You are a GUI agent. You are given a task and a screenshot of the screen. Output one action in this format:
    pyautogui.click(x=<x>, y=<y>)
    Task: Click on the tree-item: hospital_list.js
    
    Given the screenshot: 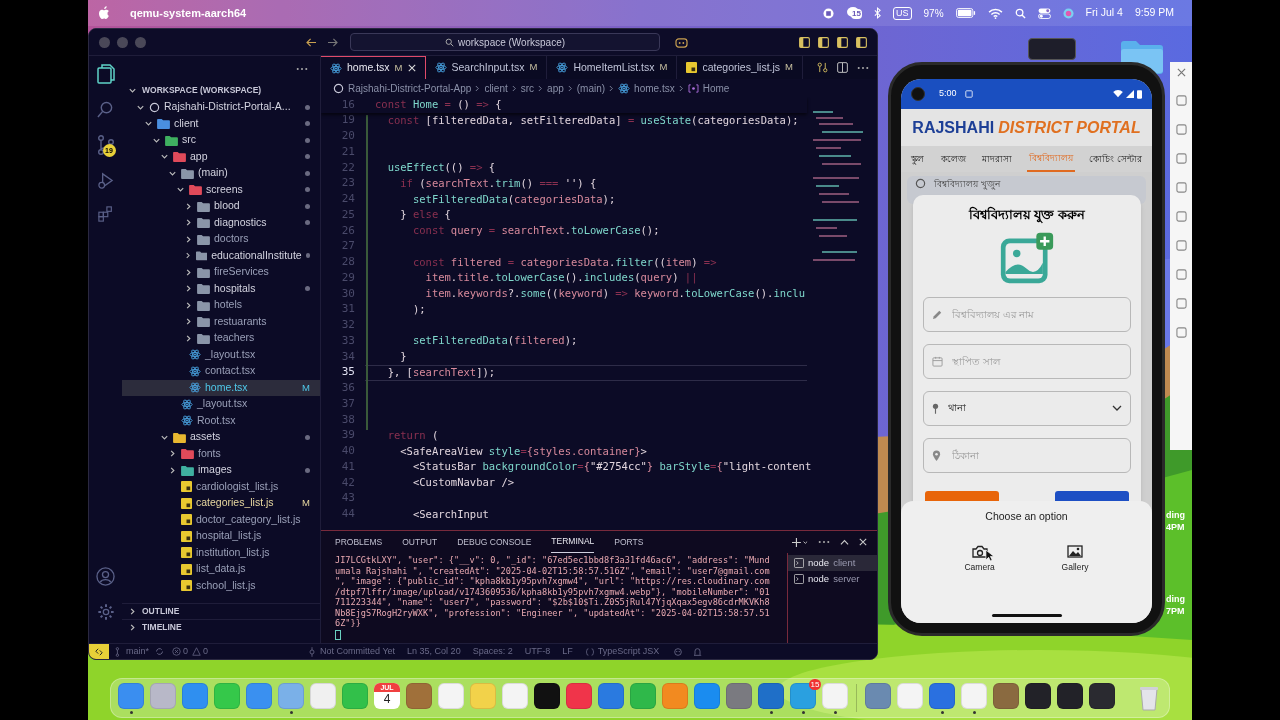 What is the action you would take?
    pyautogui.click(x=221, y=536)
    